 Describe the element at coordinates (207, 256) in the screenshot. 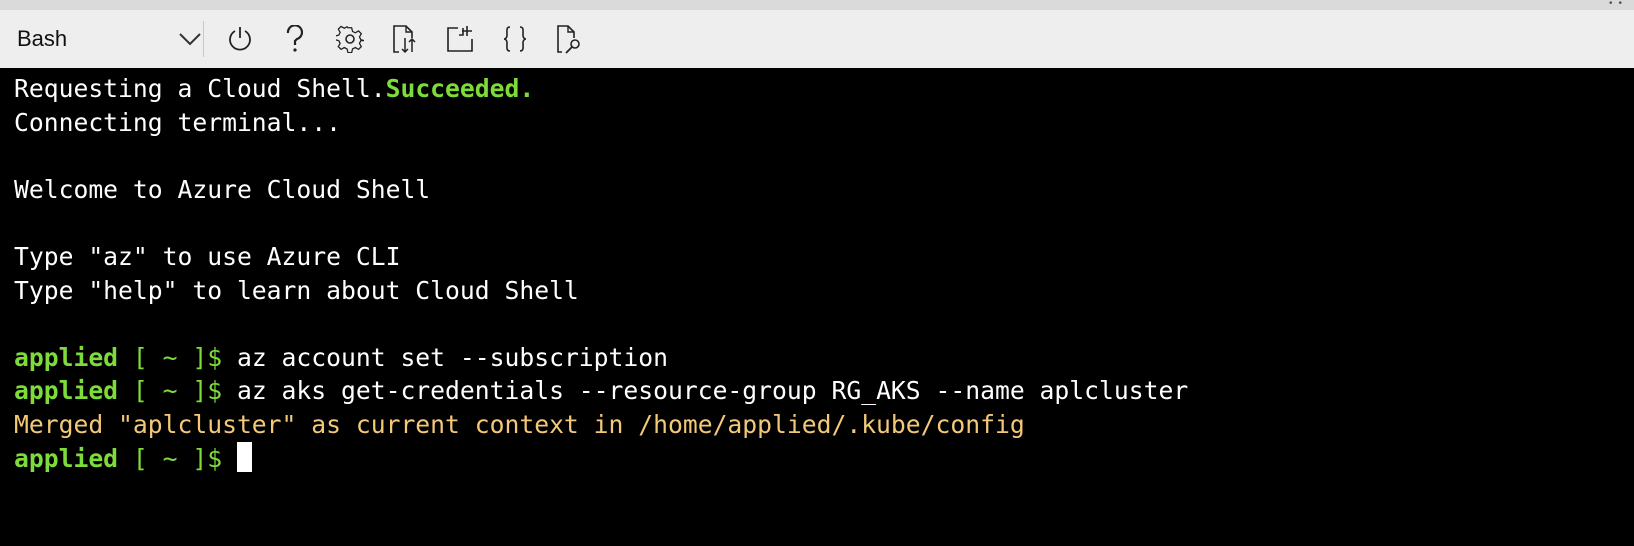

I see `terminal-line-hint-az: Type "az" to use Azure CLI` at that location.